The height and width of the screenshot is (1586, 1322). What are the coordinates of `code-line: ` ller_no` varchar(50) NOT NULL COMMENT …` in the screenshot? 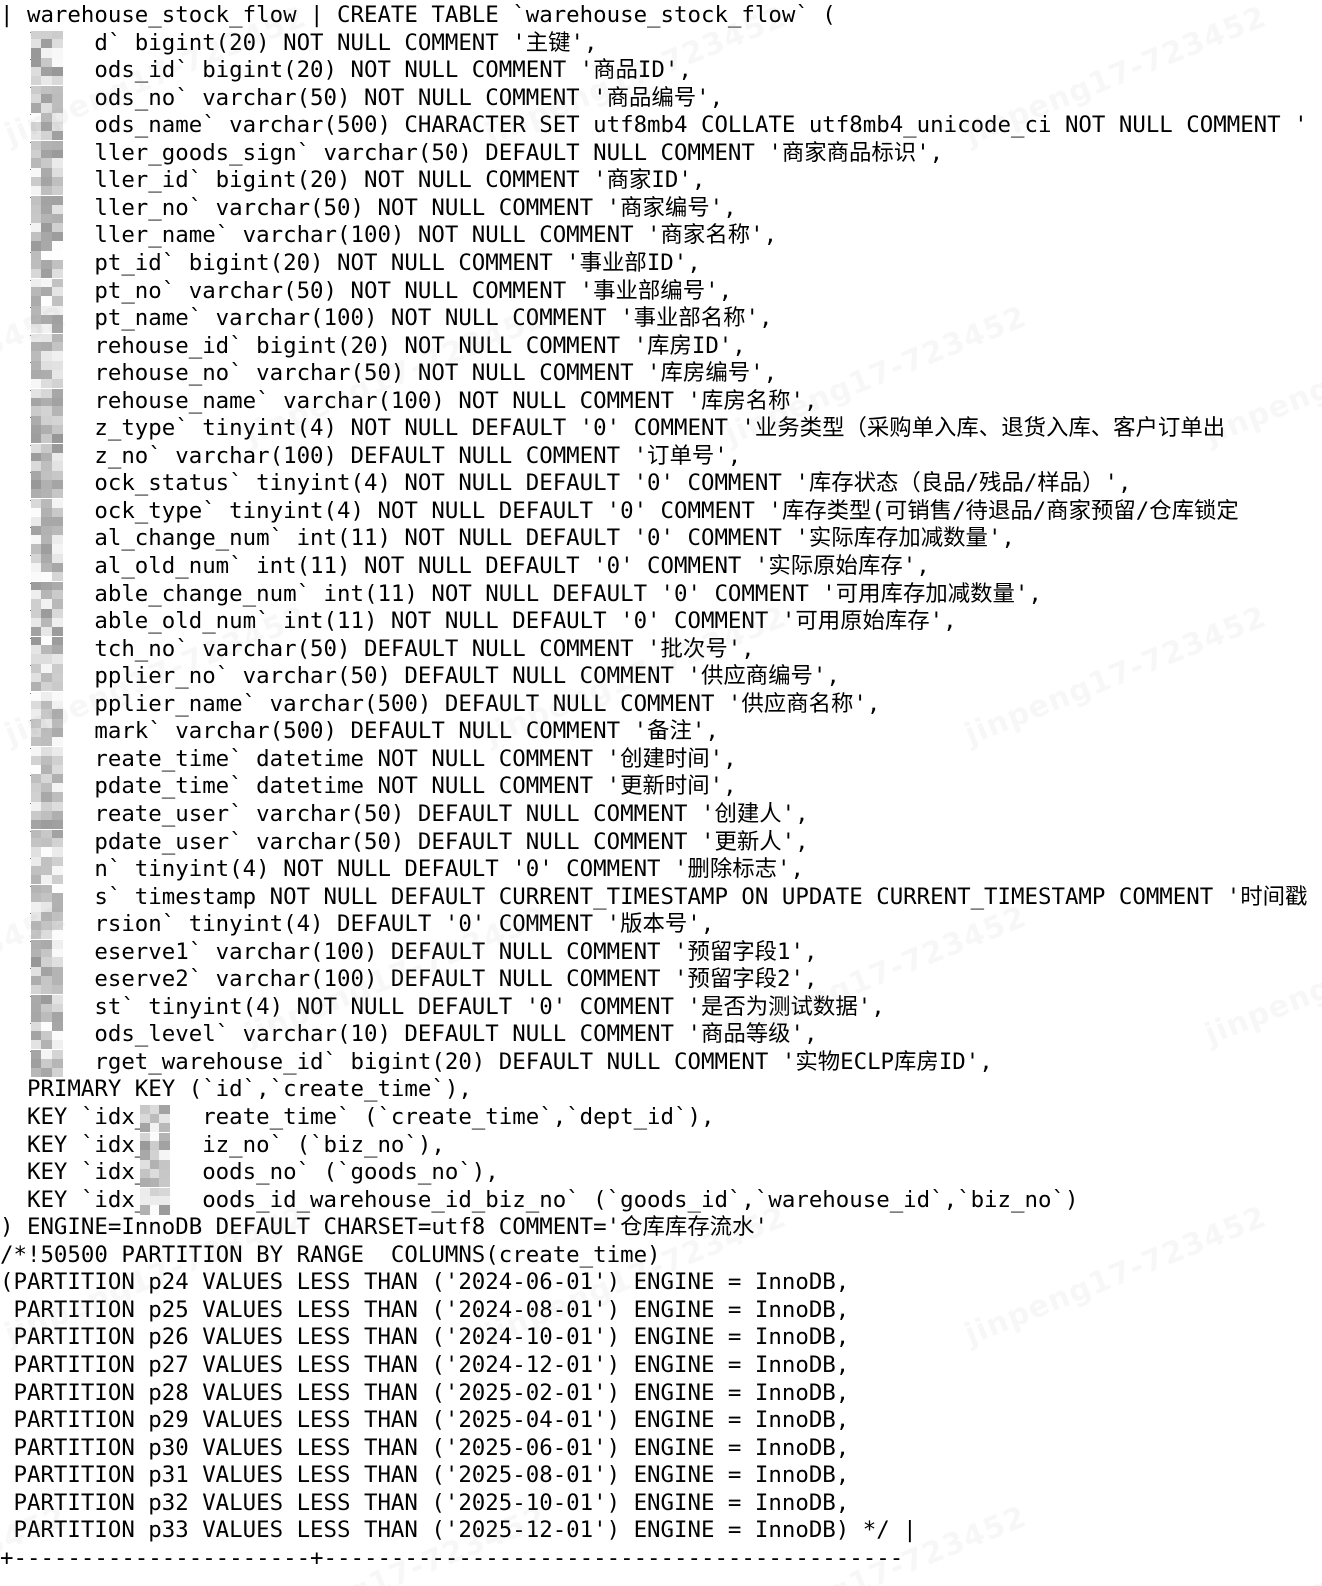 It's located at (368, 207).